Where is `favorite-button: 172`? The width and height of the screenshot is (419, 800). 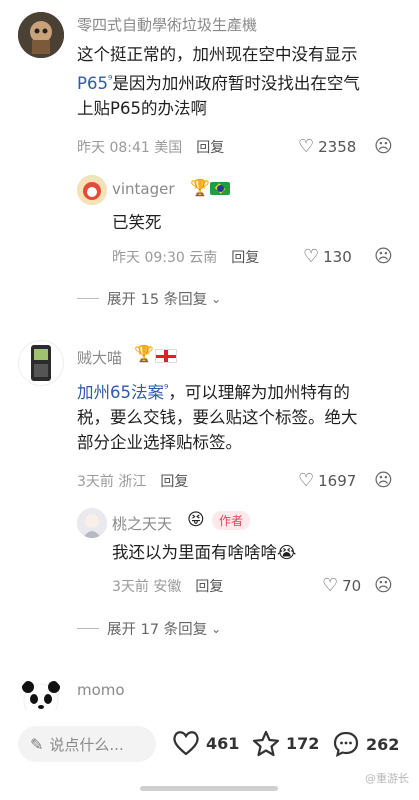 favorite-button: 172 is located at coordinates (285, 743).